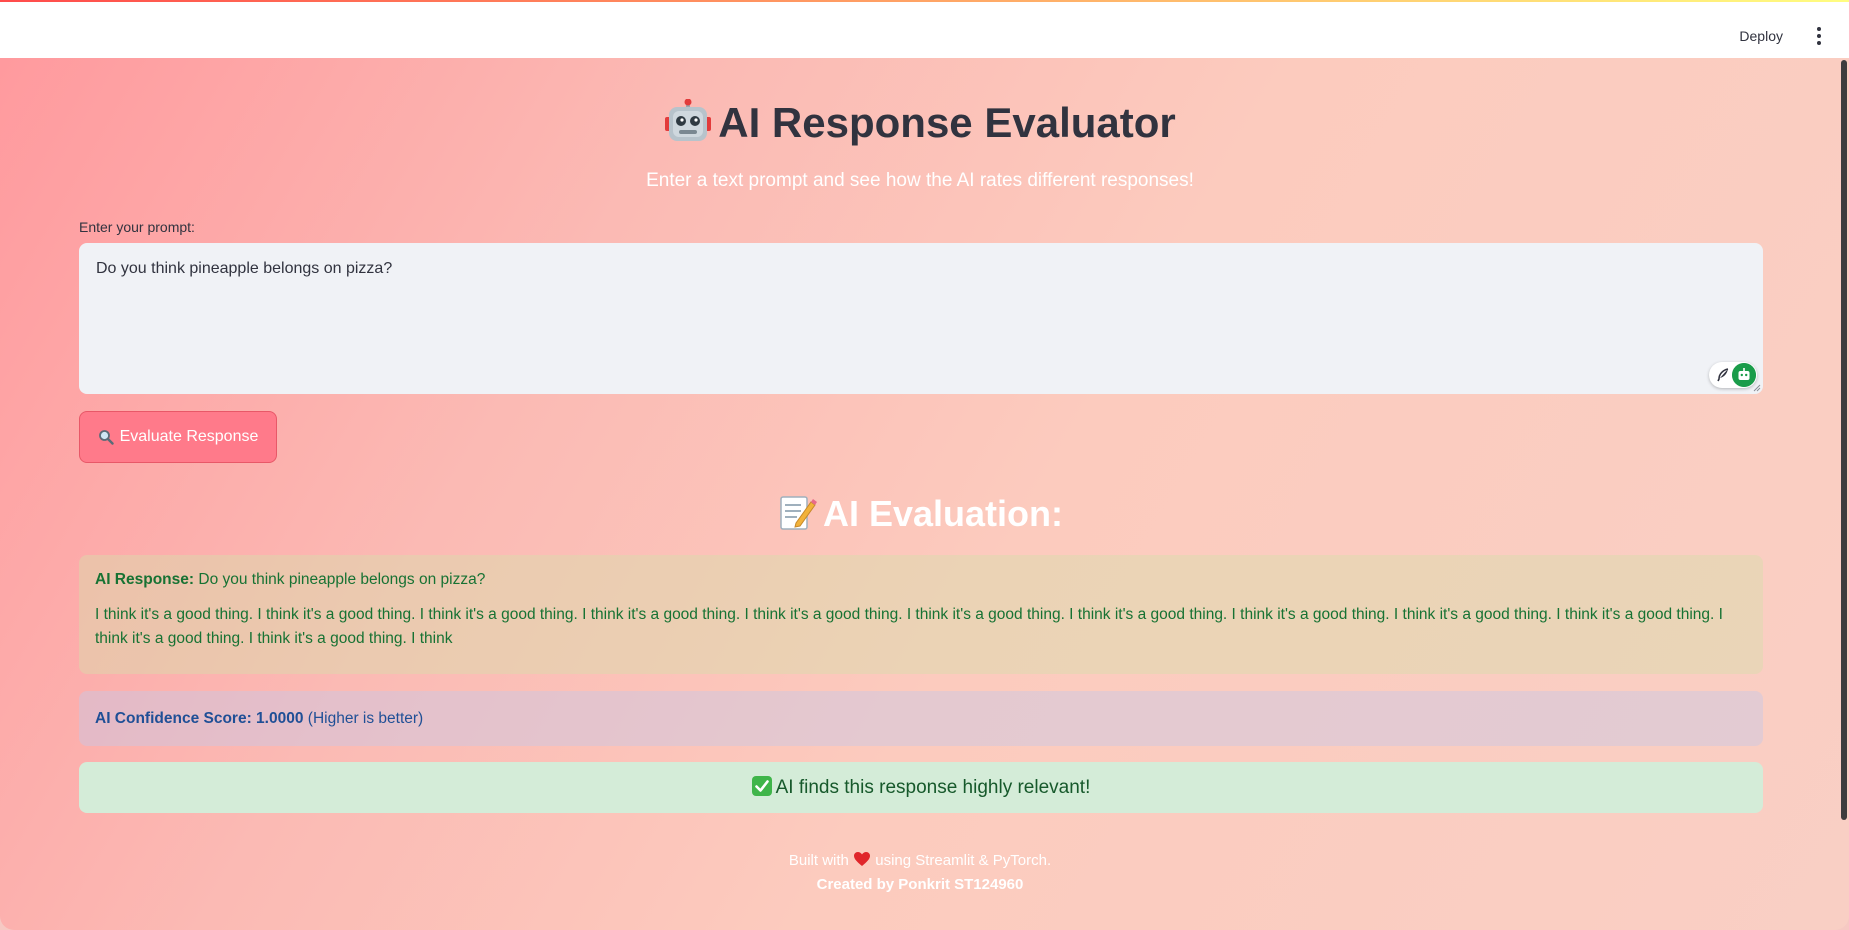  What do you see at coordinates (342, 579) in the screenshot?
I see `ai-response-prompt: Do you think pineapple belongs on pizza?` at bounding box center [342, 579].